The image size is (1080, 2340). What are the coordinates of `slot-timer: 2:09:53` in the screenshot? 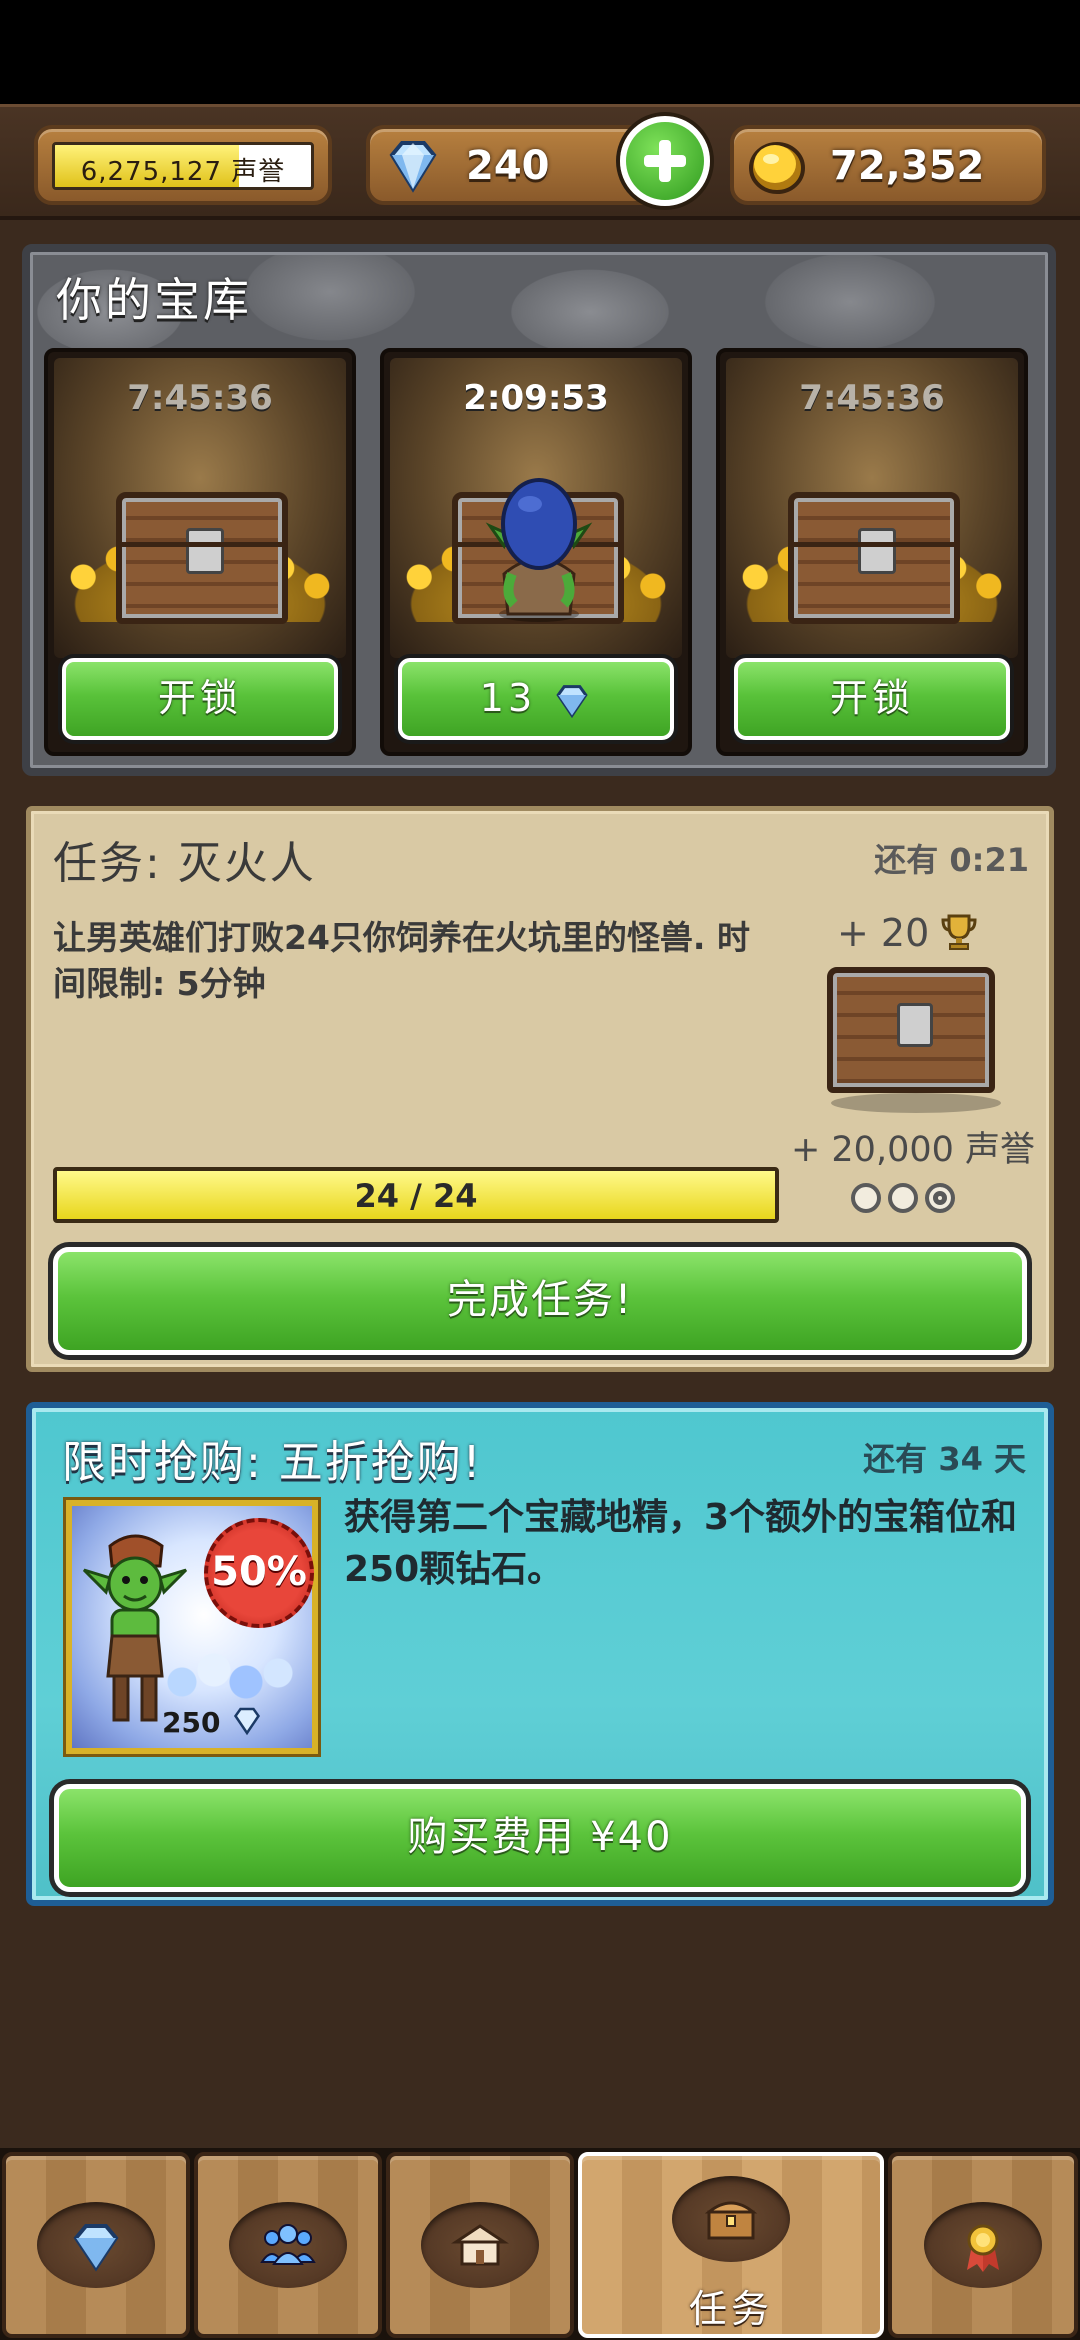 It's located at (536, 398).